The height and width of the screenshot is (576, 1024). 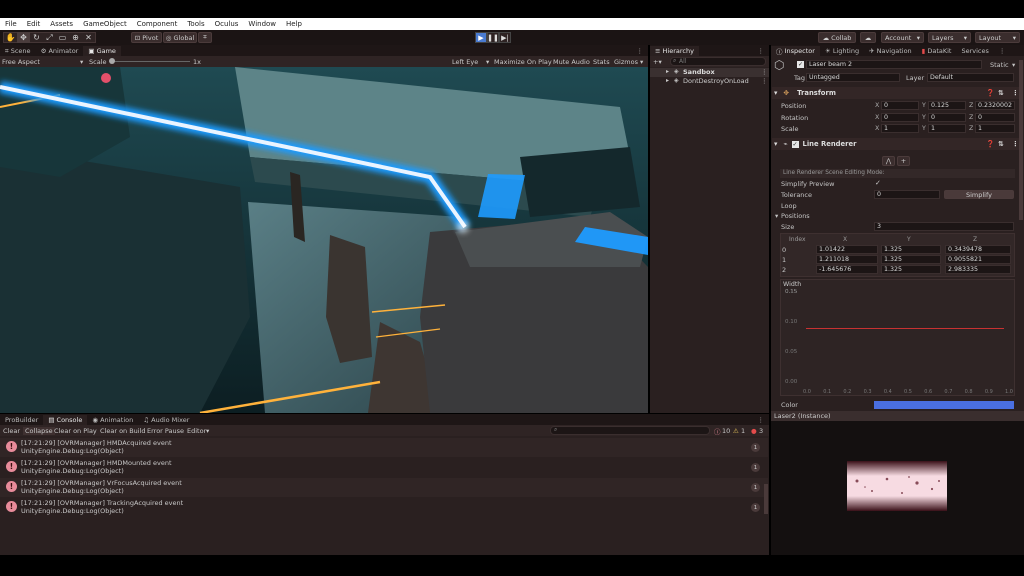 I want to click on tag-dropdown: Untagged, so click(x=853, y=77).